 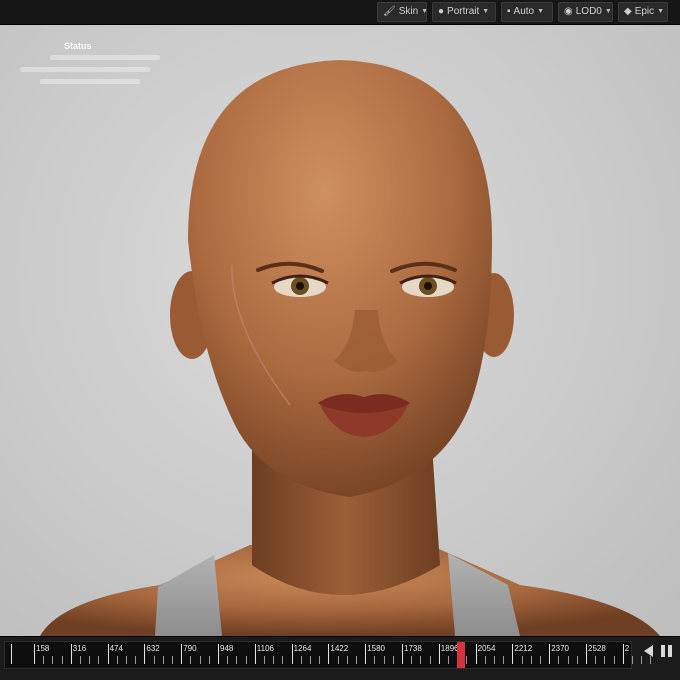 I want to click on play-reverse-icon, so click(x=648, y=651).